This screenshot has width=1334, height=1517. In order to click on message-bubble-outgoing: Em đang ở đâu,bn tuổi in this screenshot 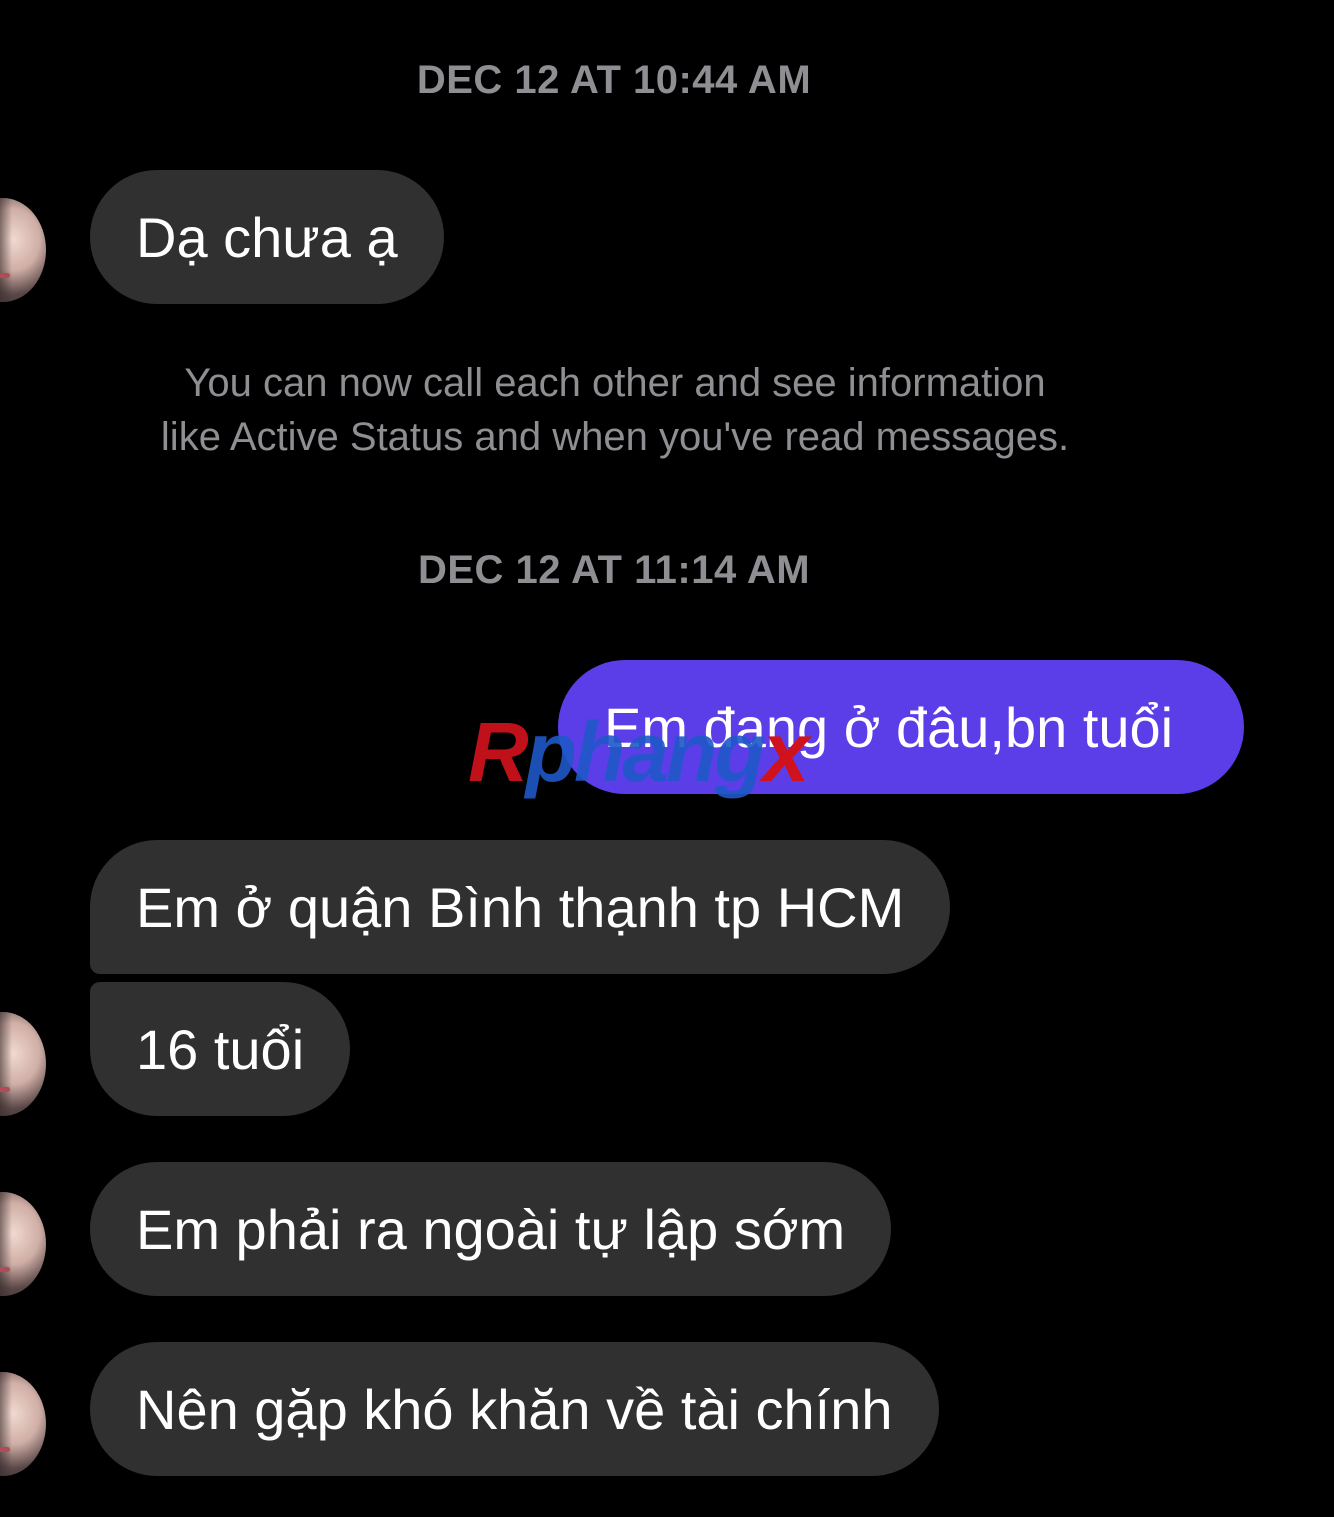, I will do `click(901, 727)`.